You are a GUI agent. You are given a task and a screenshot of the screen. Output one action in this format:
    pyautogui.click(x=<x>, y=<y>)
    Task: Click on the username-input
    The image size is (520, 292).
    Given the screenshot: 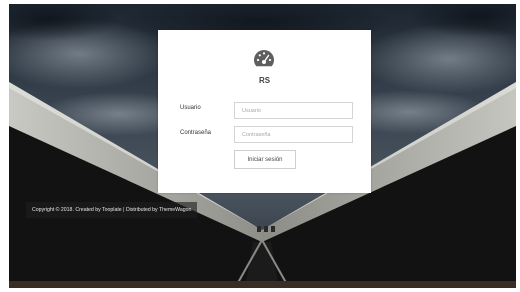 What is the action you would take?
    pyautogui.click(x=293, y=110)
    